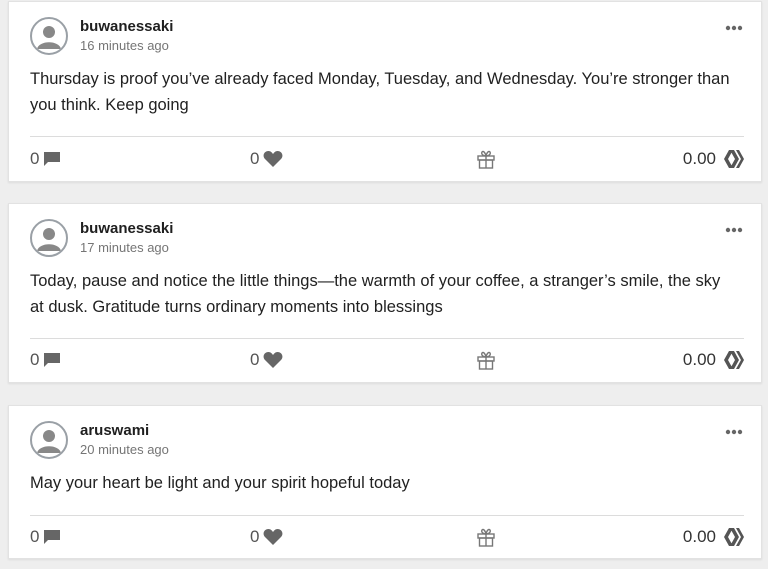 The height and width of the screenshot is (569, 768). What do you see at coordinates (124, 431) in the screenshot?
I see `username: aruswami` at bounding box center [124, 431].